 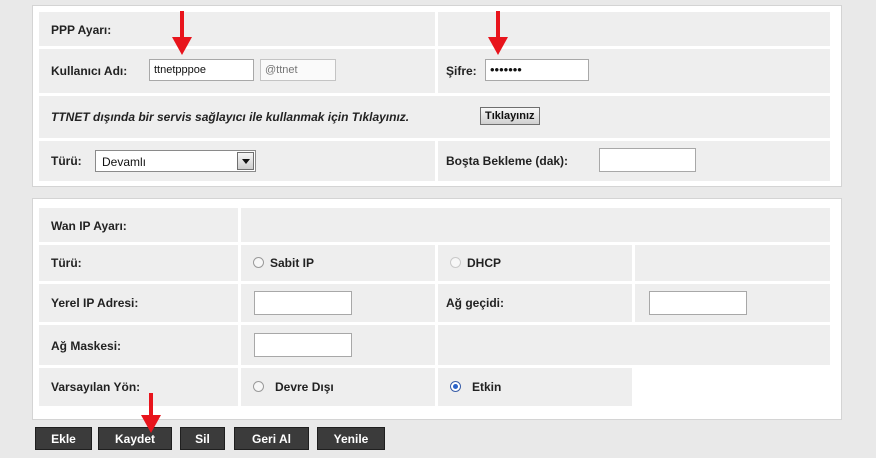 What do you see at coordinates (507, 161) in the screenshot?
I see `idle-timeout-label: Boşta Bekleme (dak):` at bounding box center [507, 161].